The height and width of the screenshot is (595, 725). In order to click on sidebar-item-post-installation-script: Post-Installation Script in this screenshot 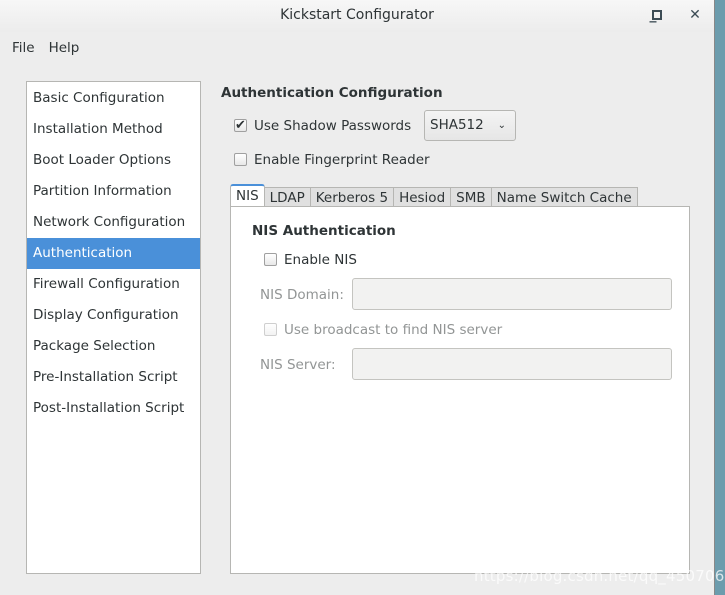, I will do `click(113, 408)`.